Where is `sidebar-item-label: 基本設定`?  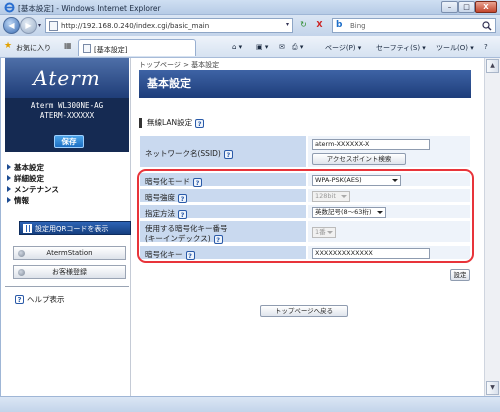 sidebar-item-label: 基本設定 is located at coordinates (29, 167).